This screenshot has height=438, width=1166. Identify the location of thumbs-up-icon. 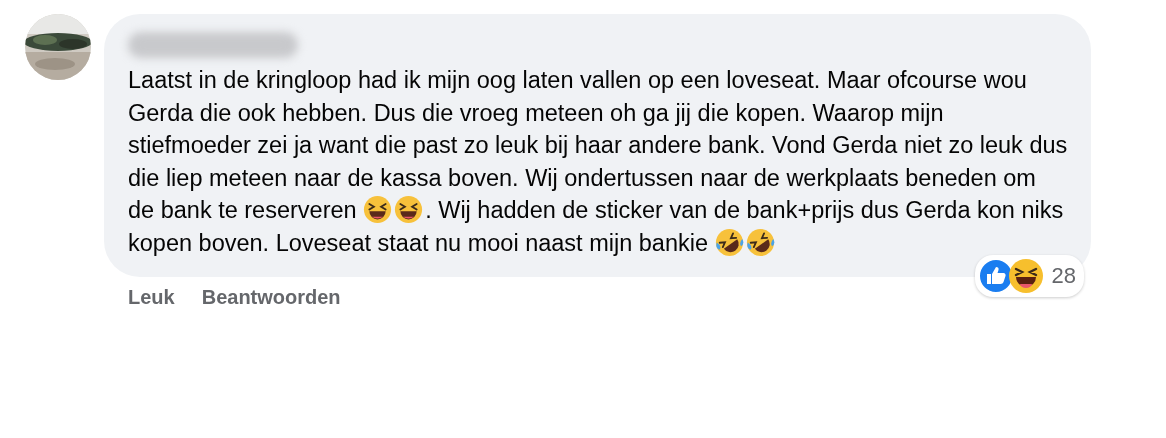
(995, 276).